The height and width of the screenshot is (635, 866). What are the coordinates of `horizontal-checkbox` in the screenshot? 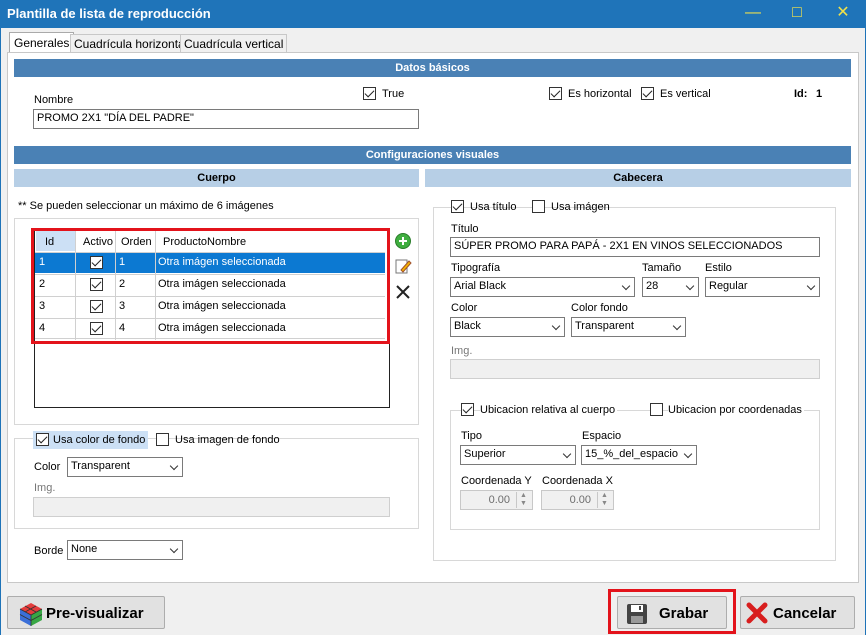 It's located at (555, 93).